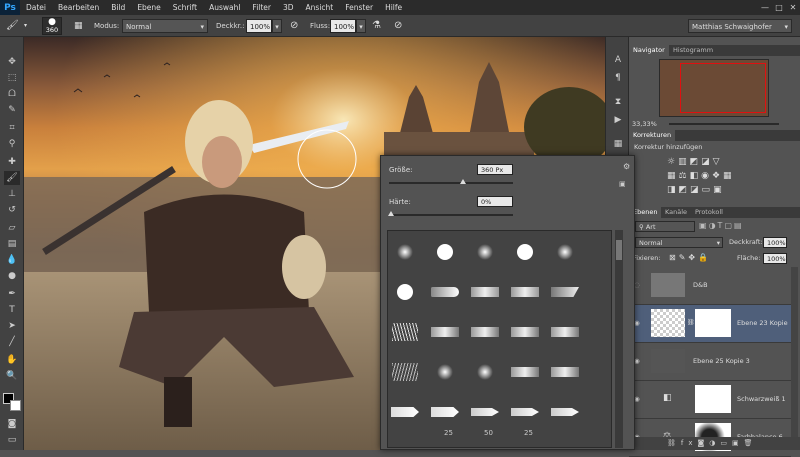  What do you see at coordinates (148, 7) in the screenshot?
I see `menu-ebene: Ebene` at bounding box center [148, 7].